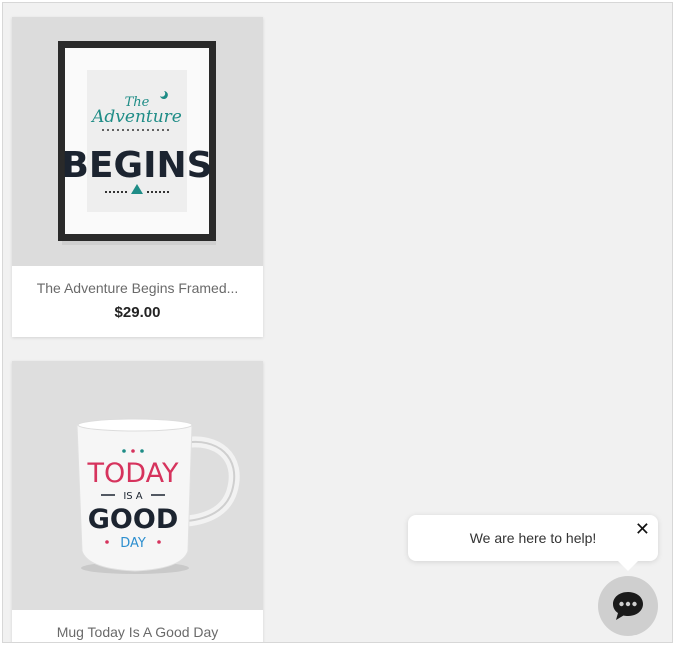  Describe the element at coordinates (642, 529) in the screenshot. I see `close-icon: ✕` at that location.